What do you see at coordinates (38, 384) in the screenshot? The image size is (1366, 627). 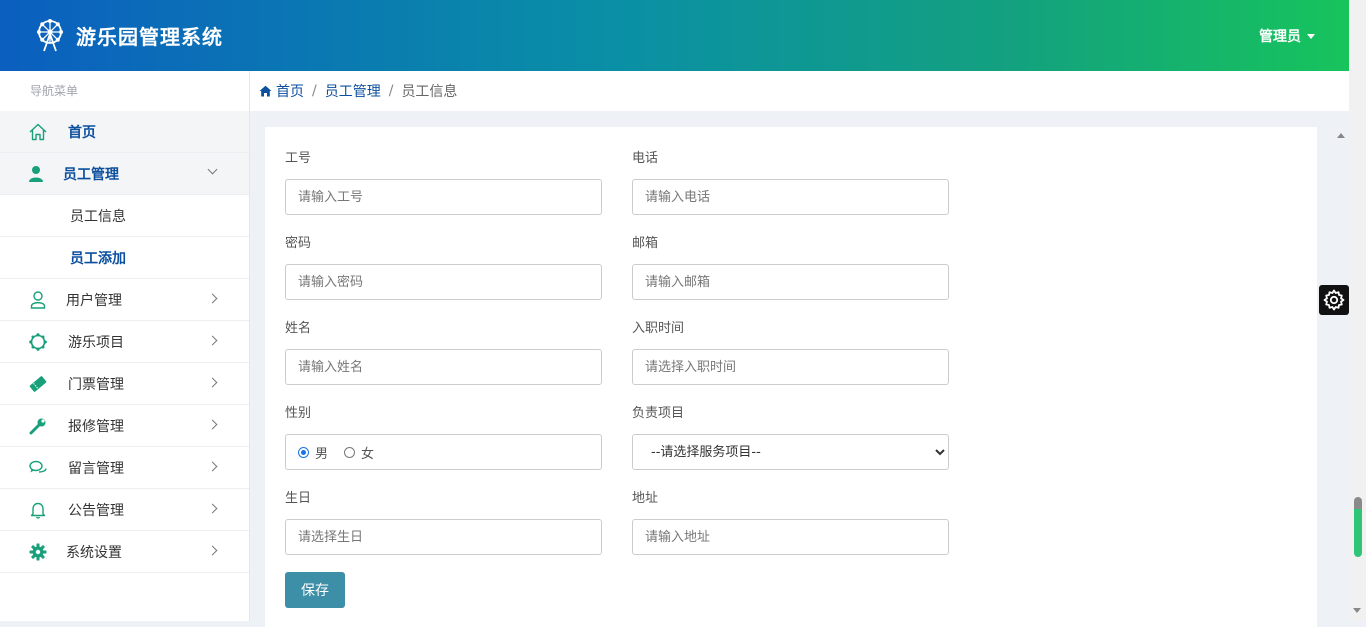 I see `ticket-icon` at bounding box center [38, 384].